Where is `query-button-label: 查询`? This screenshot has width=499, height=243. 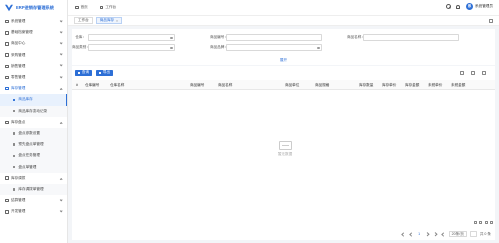 query-button-label: 查询 is located at coordinates (85, 72).